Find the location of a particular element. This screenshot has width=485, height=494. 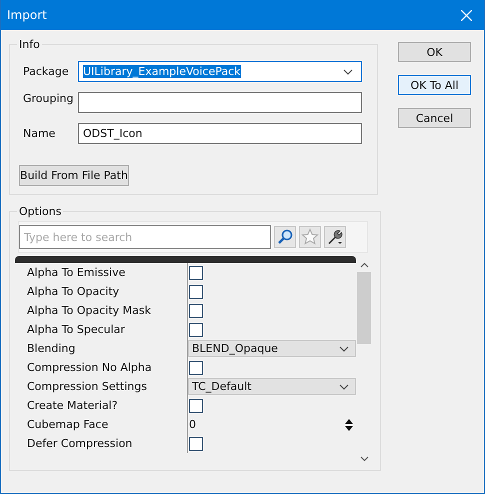

property-label: Blending is located at coordinates (51, 348).